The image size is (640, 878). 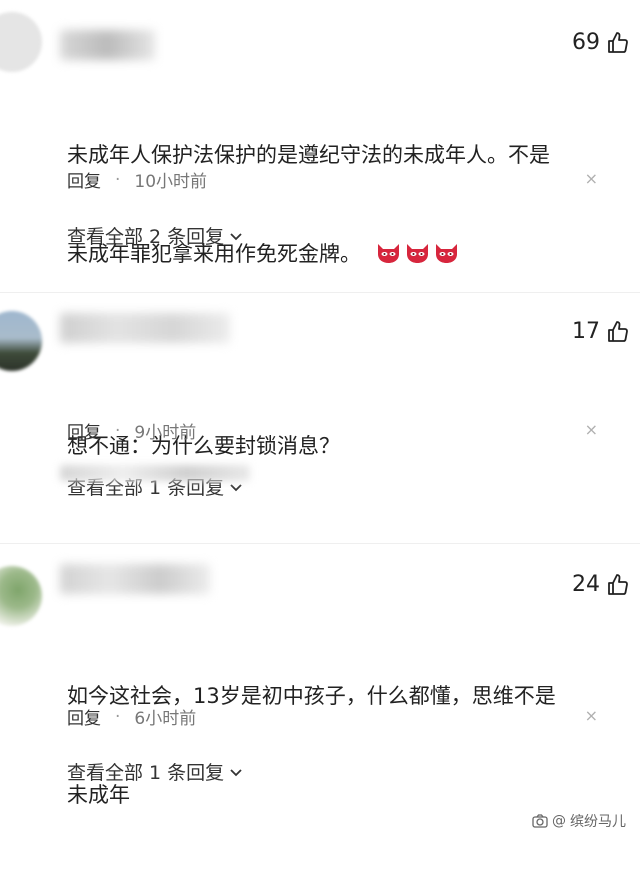 I want to click on view-all-label: 查看全部 2 条回复, so click(x=146, y=237).